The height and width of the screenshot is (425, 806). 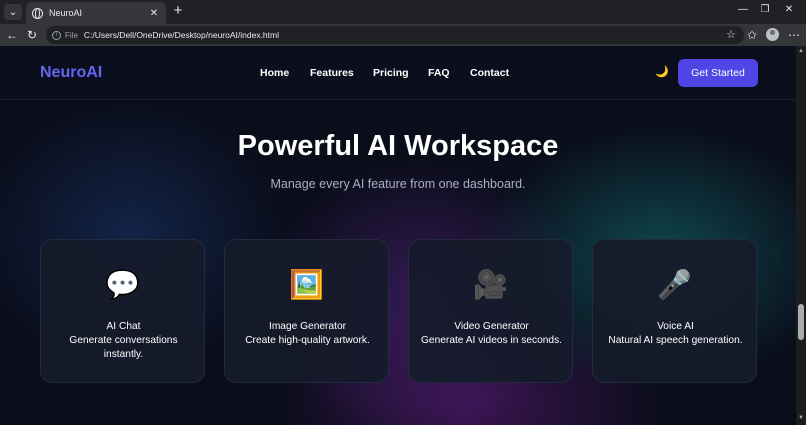 What do you see at coordinates (391, 73) in the screenshot?
I see `nav-link-pricing: Pricing` at bounding box center [391, 73].